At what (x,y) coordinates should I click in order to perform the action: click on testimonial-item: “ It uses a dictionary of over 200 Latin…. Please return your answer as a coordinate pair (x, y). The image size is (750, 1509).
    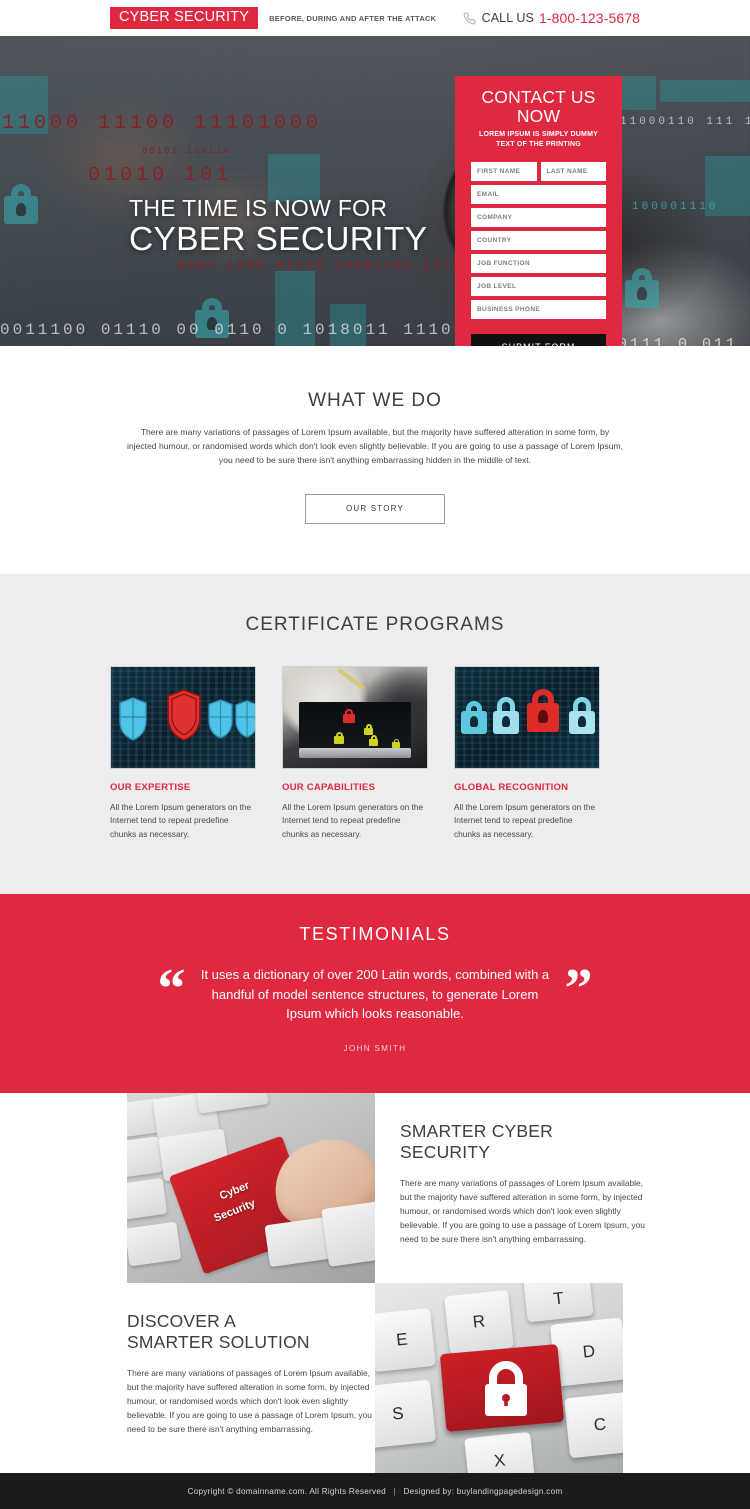
    Looking at the image, I should click on (375, 990).